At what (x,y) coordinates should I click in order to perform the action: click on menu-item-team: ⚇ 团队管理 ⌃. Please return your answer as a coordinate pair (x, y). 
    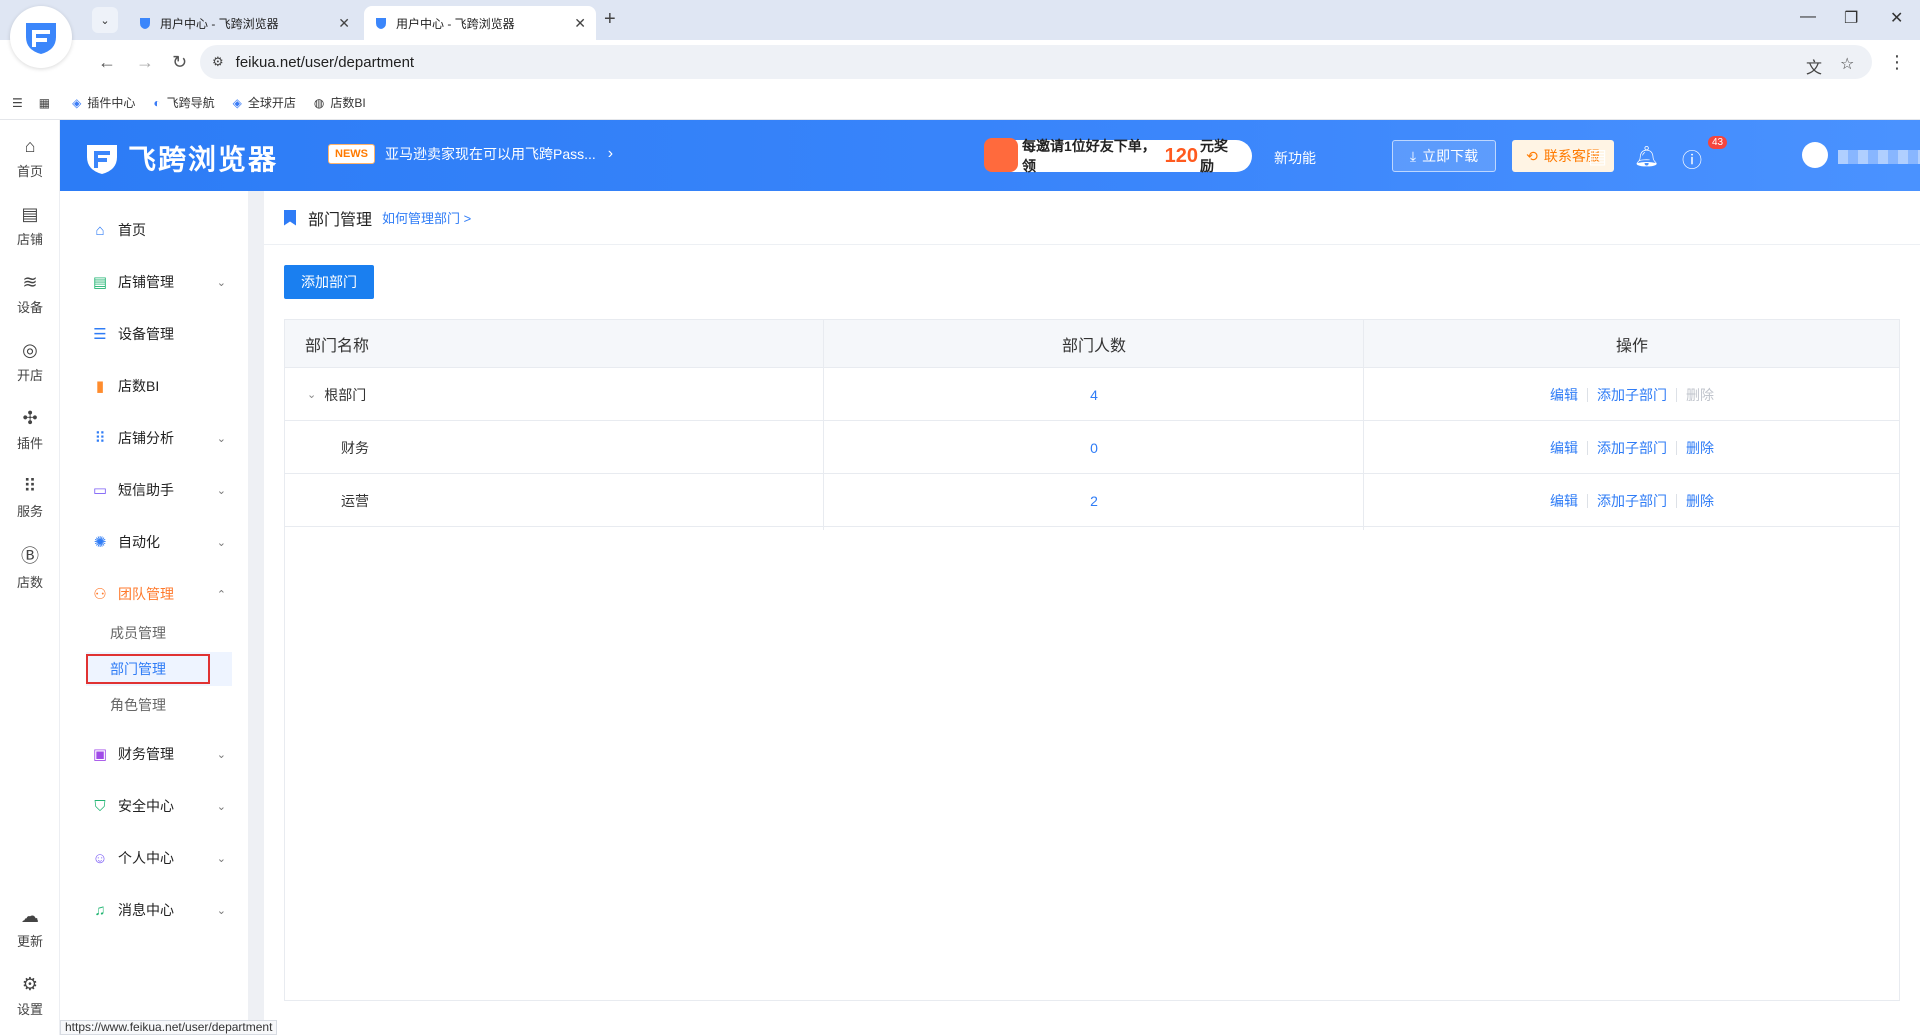
    Looking at the image, I should click on (154, 594).